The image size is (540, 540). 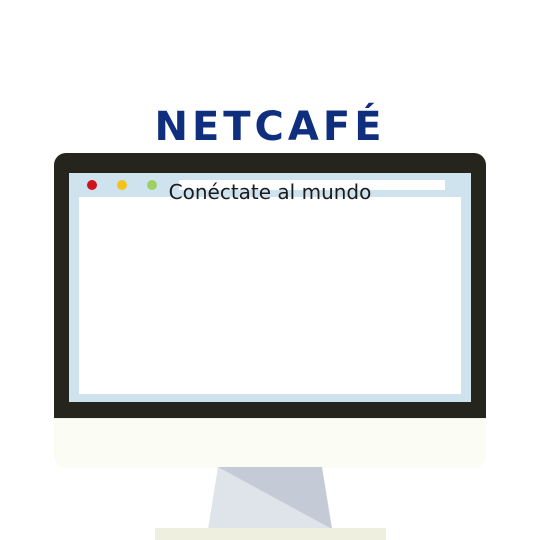 What do you see at coordinates (270, 443) in the screenshot?
I see `monitor-chin` at bounding box center [270, 443].